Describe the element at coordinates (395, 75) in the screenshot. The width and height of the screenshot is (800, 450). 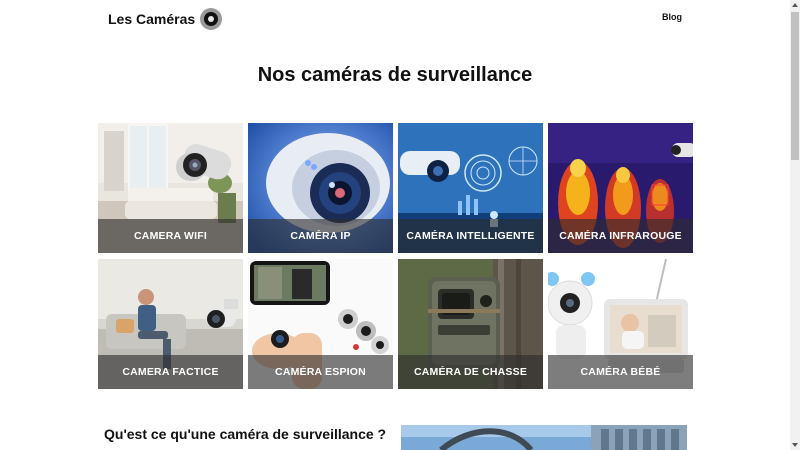
I see `page-title: Nos caméras de surveillance` at that location.